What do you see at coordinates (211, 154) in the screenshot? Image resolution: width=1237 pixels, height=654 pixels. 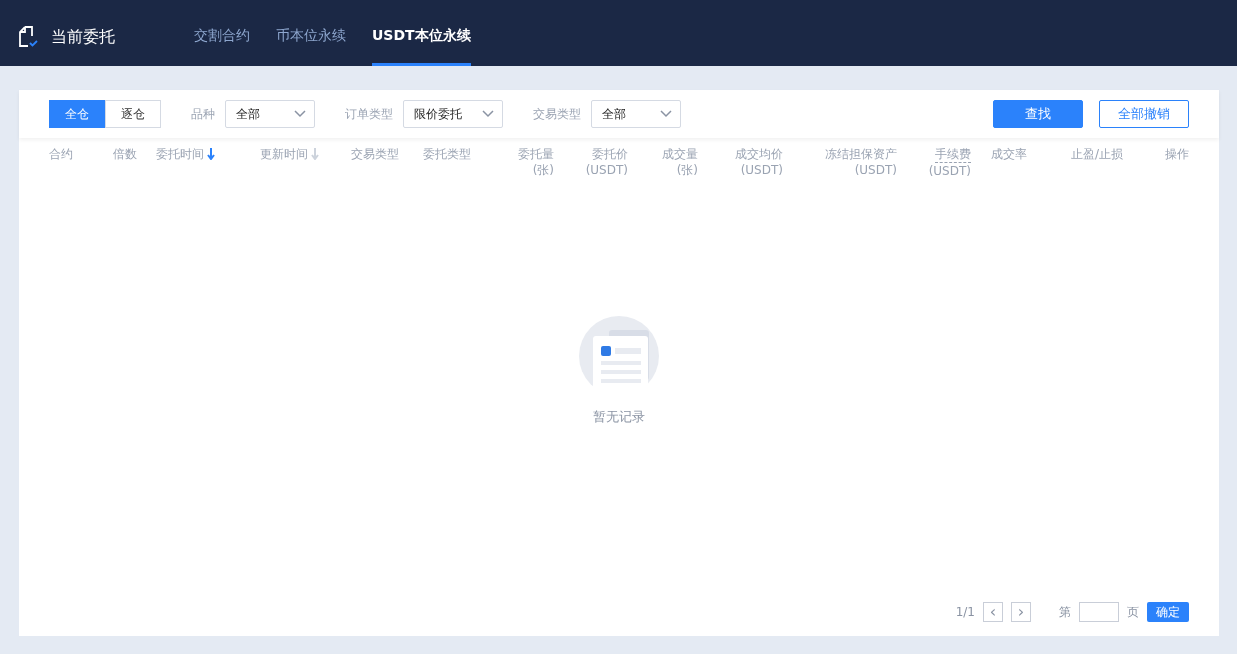 I see `sort-down-arrow-icon` at bounding box center [211, 154].